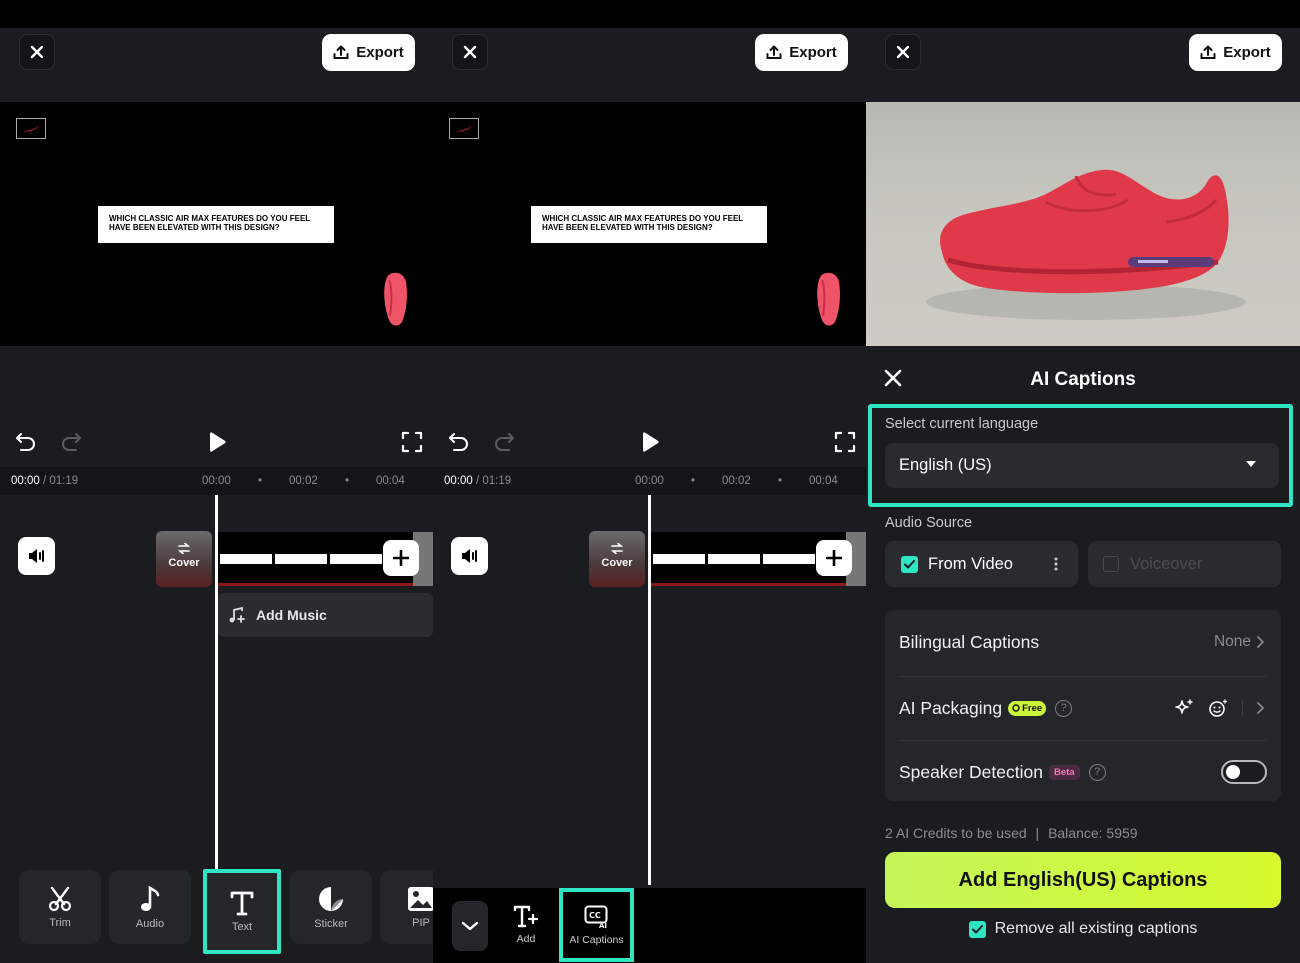  I want to click on checkbox-unchecked, so click(1111, 564).